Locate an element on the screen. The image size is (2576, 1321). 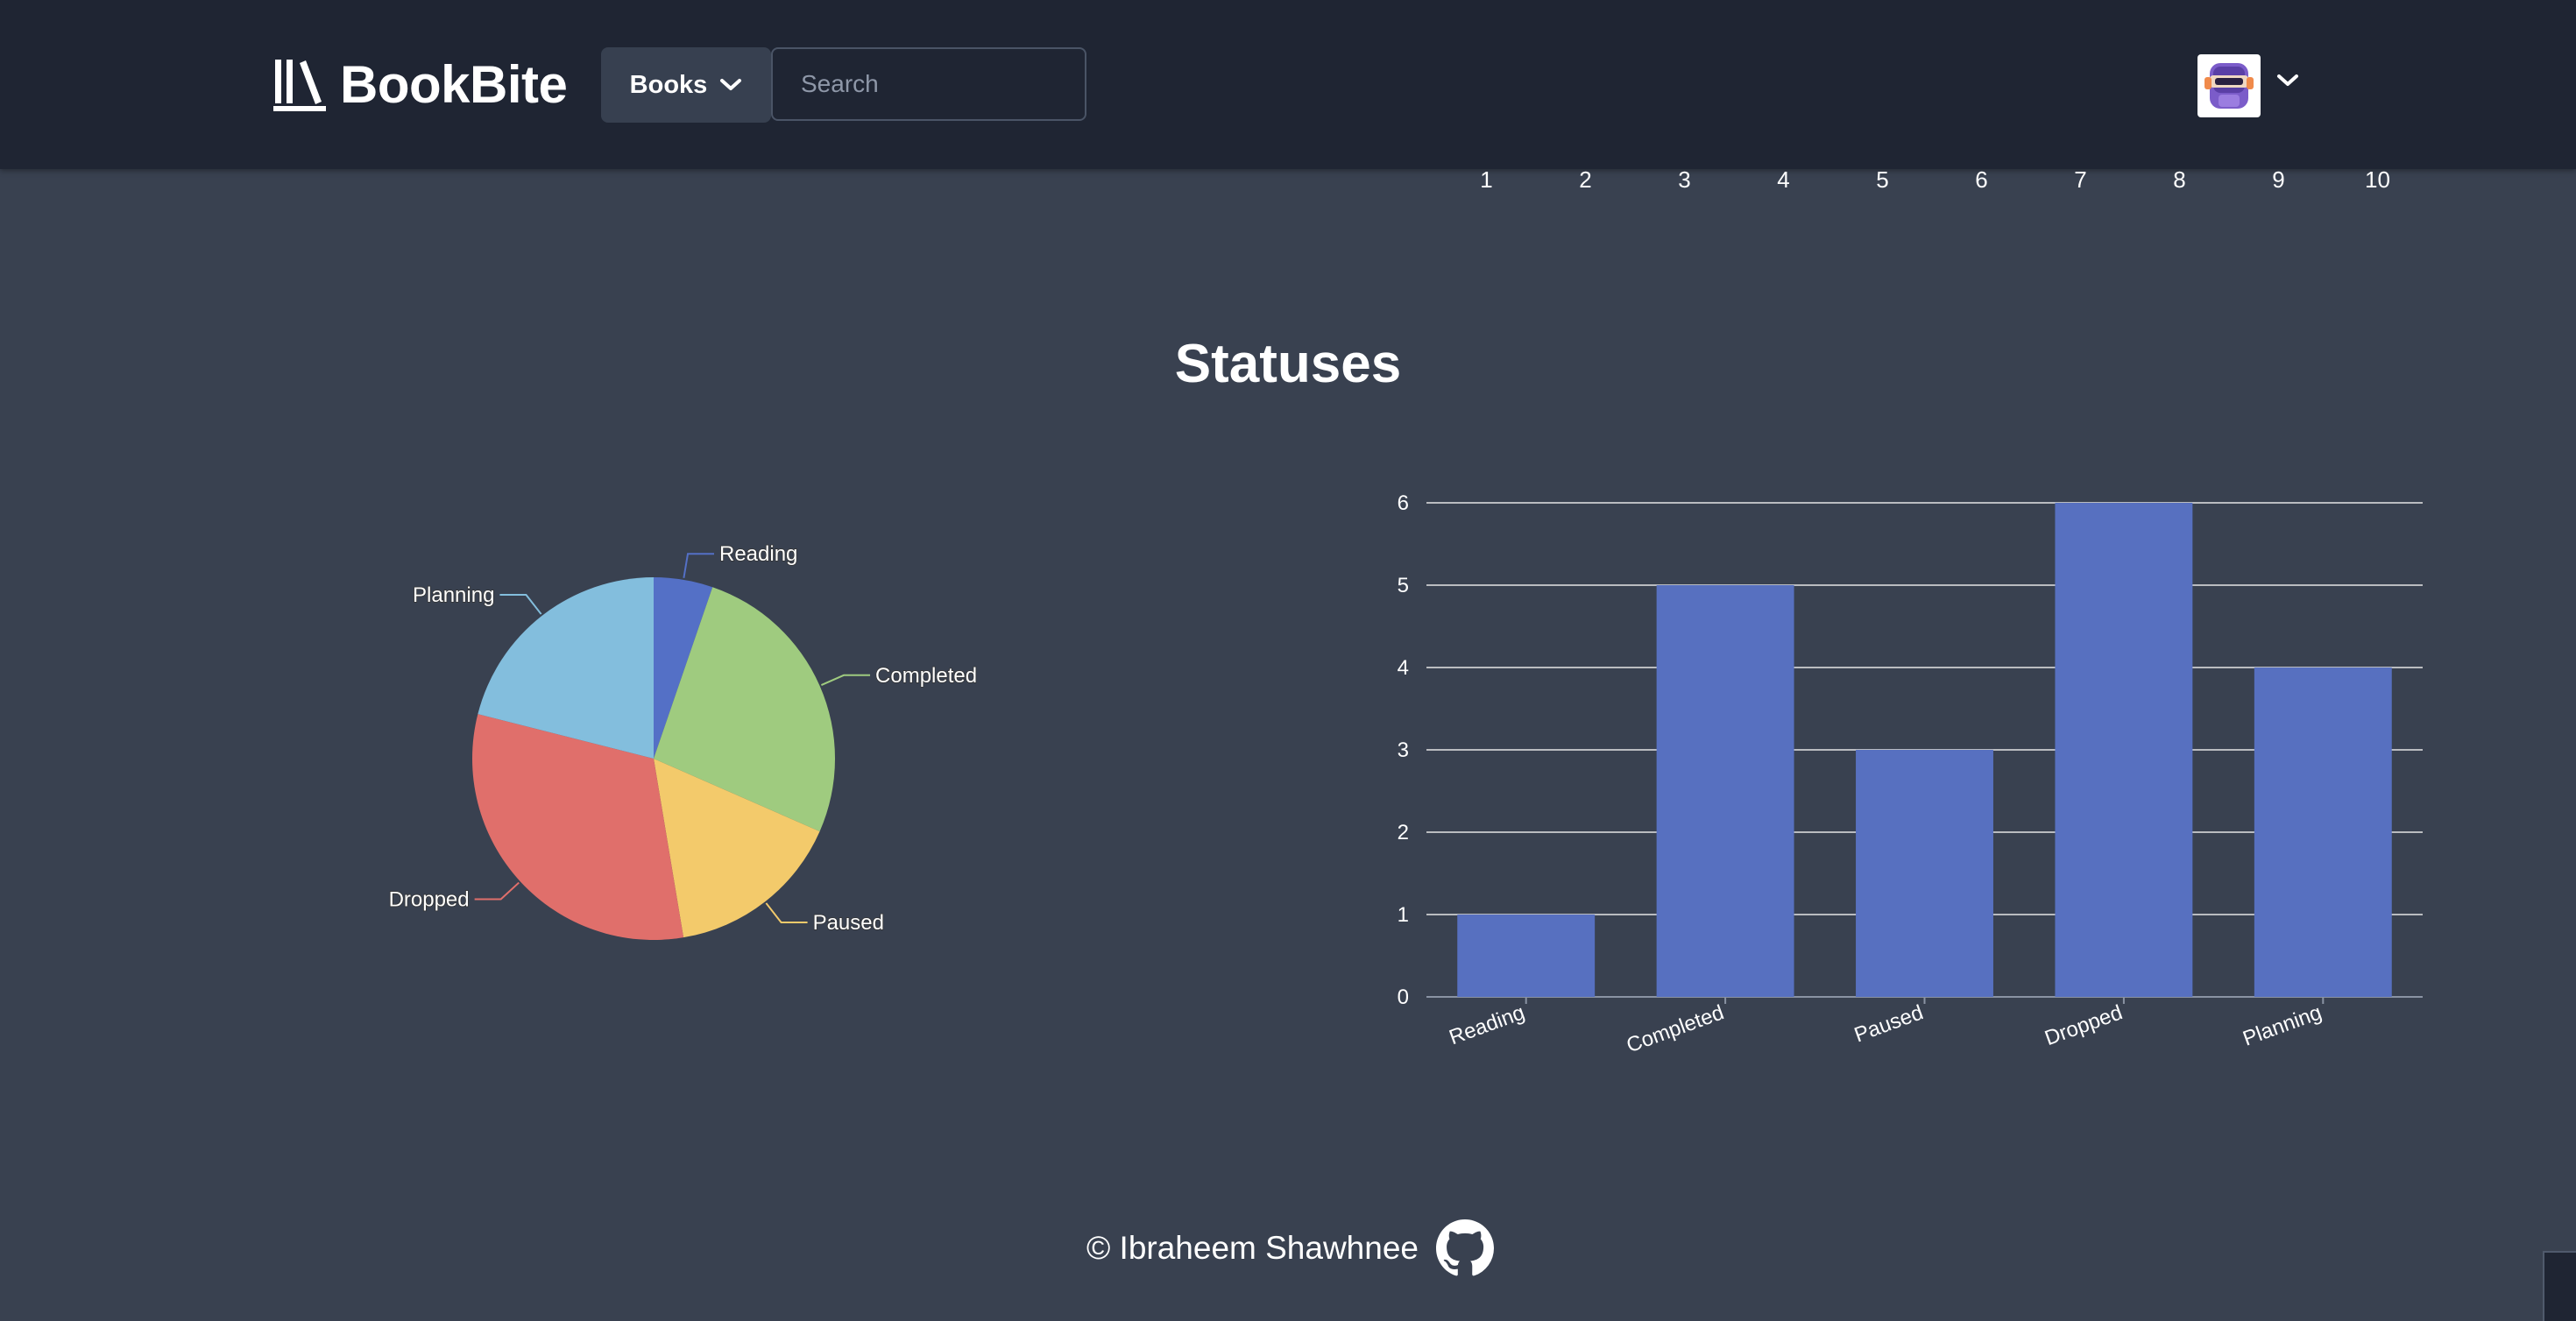
github-icon is located at coordinates (1465, 1248).